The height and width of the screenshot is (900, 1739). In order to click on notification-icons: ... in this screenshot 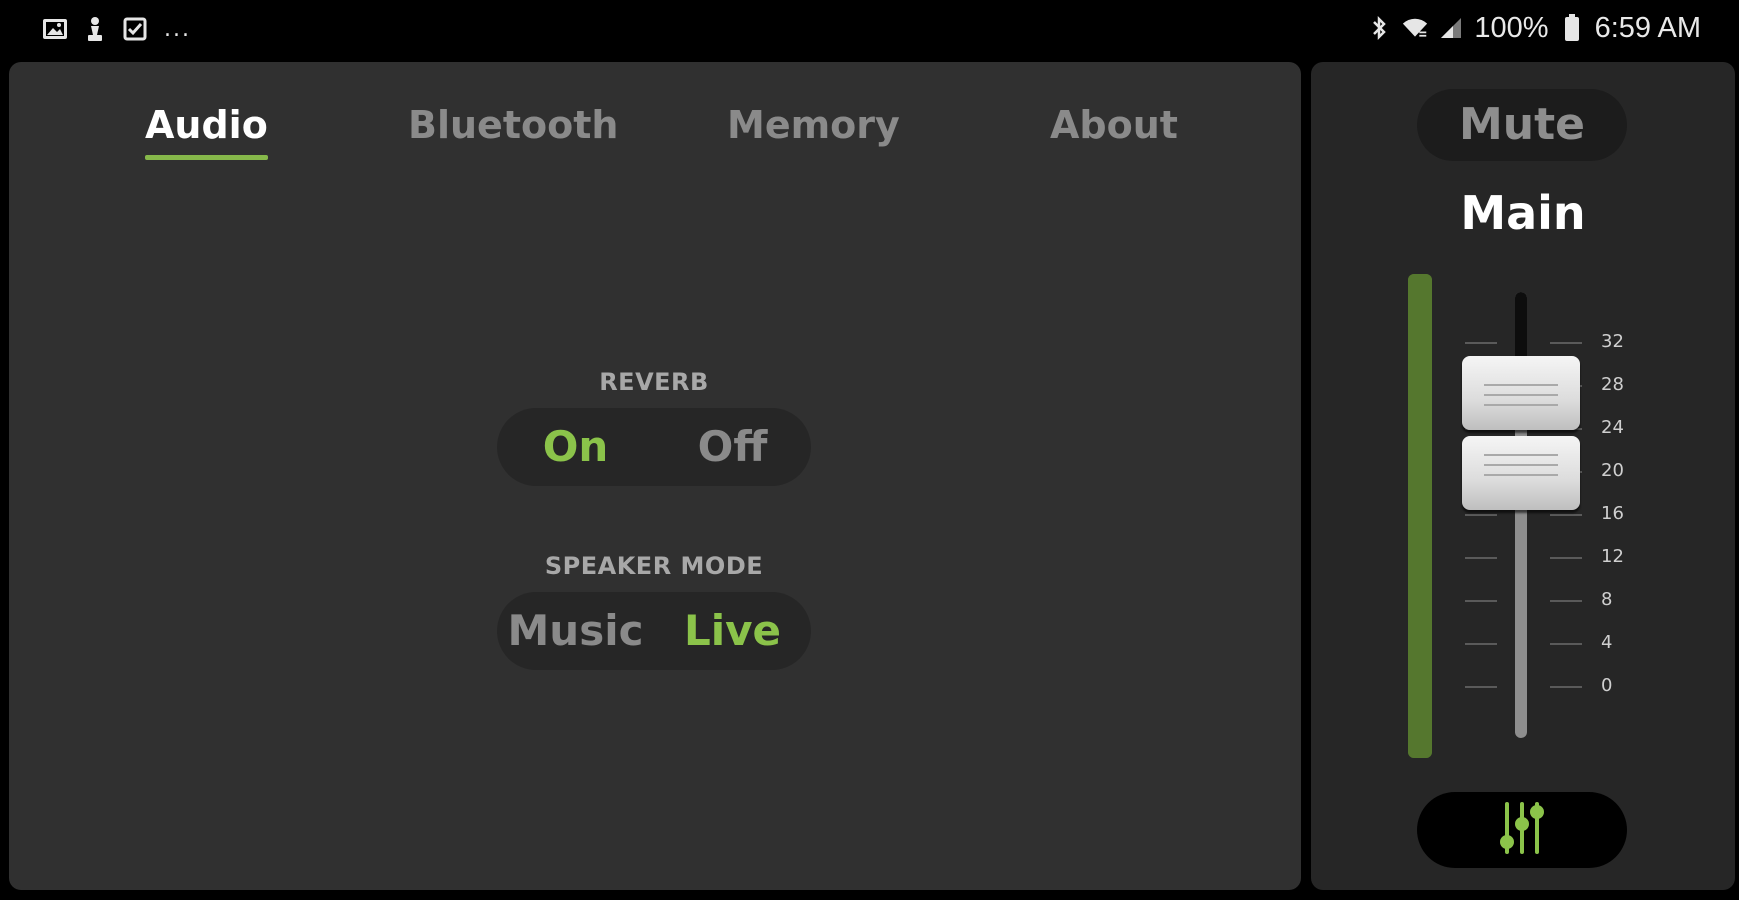, I will do `click(116, 29)`.